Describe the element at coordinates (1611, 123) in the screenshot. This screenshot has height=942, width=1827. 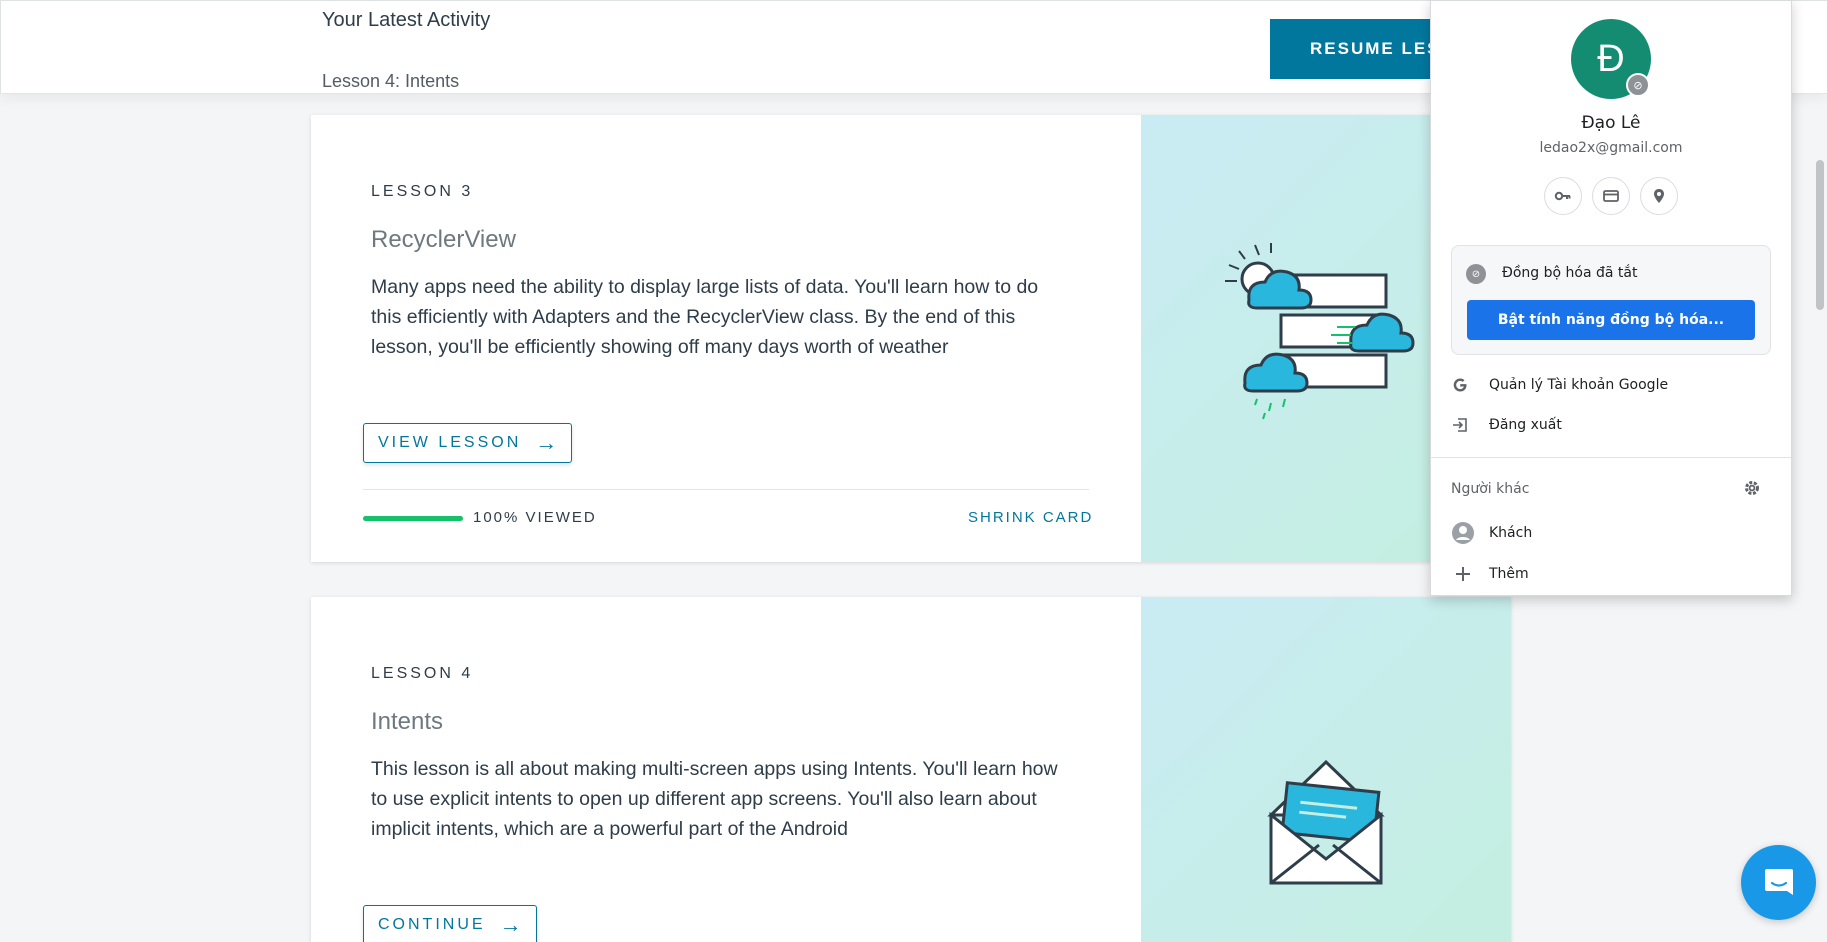
I see `profile-name: Đạo Lê` at that location.